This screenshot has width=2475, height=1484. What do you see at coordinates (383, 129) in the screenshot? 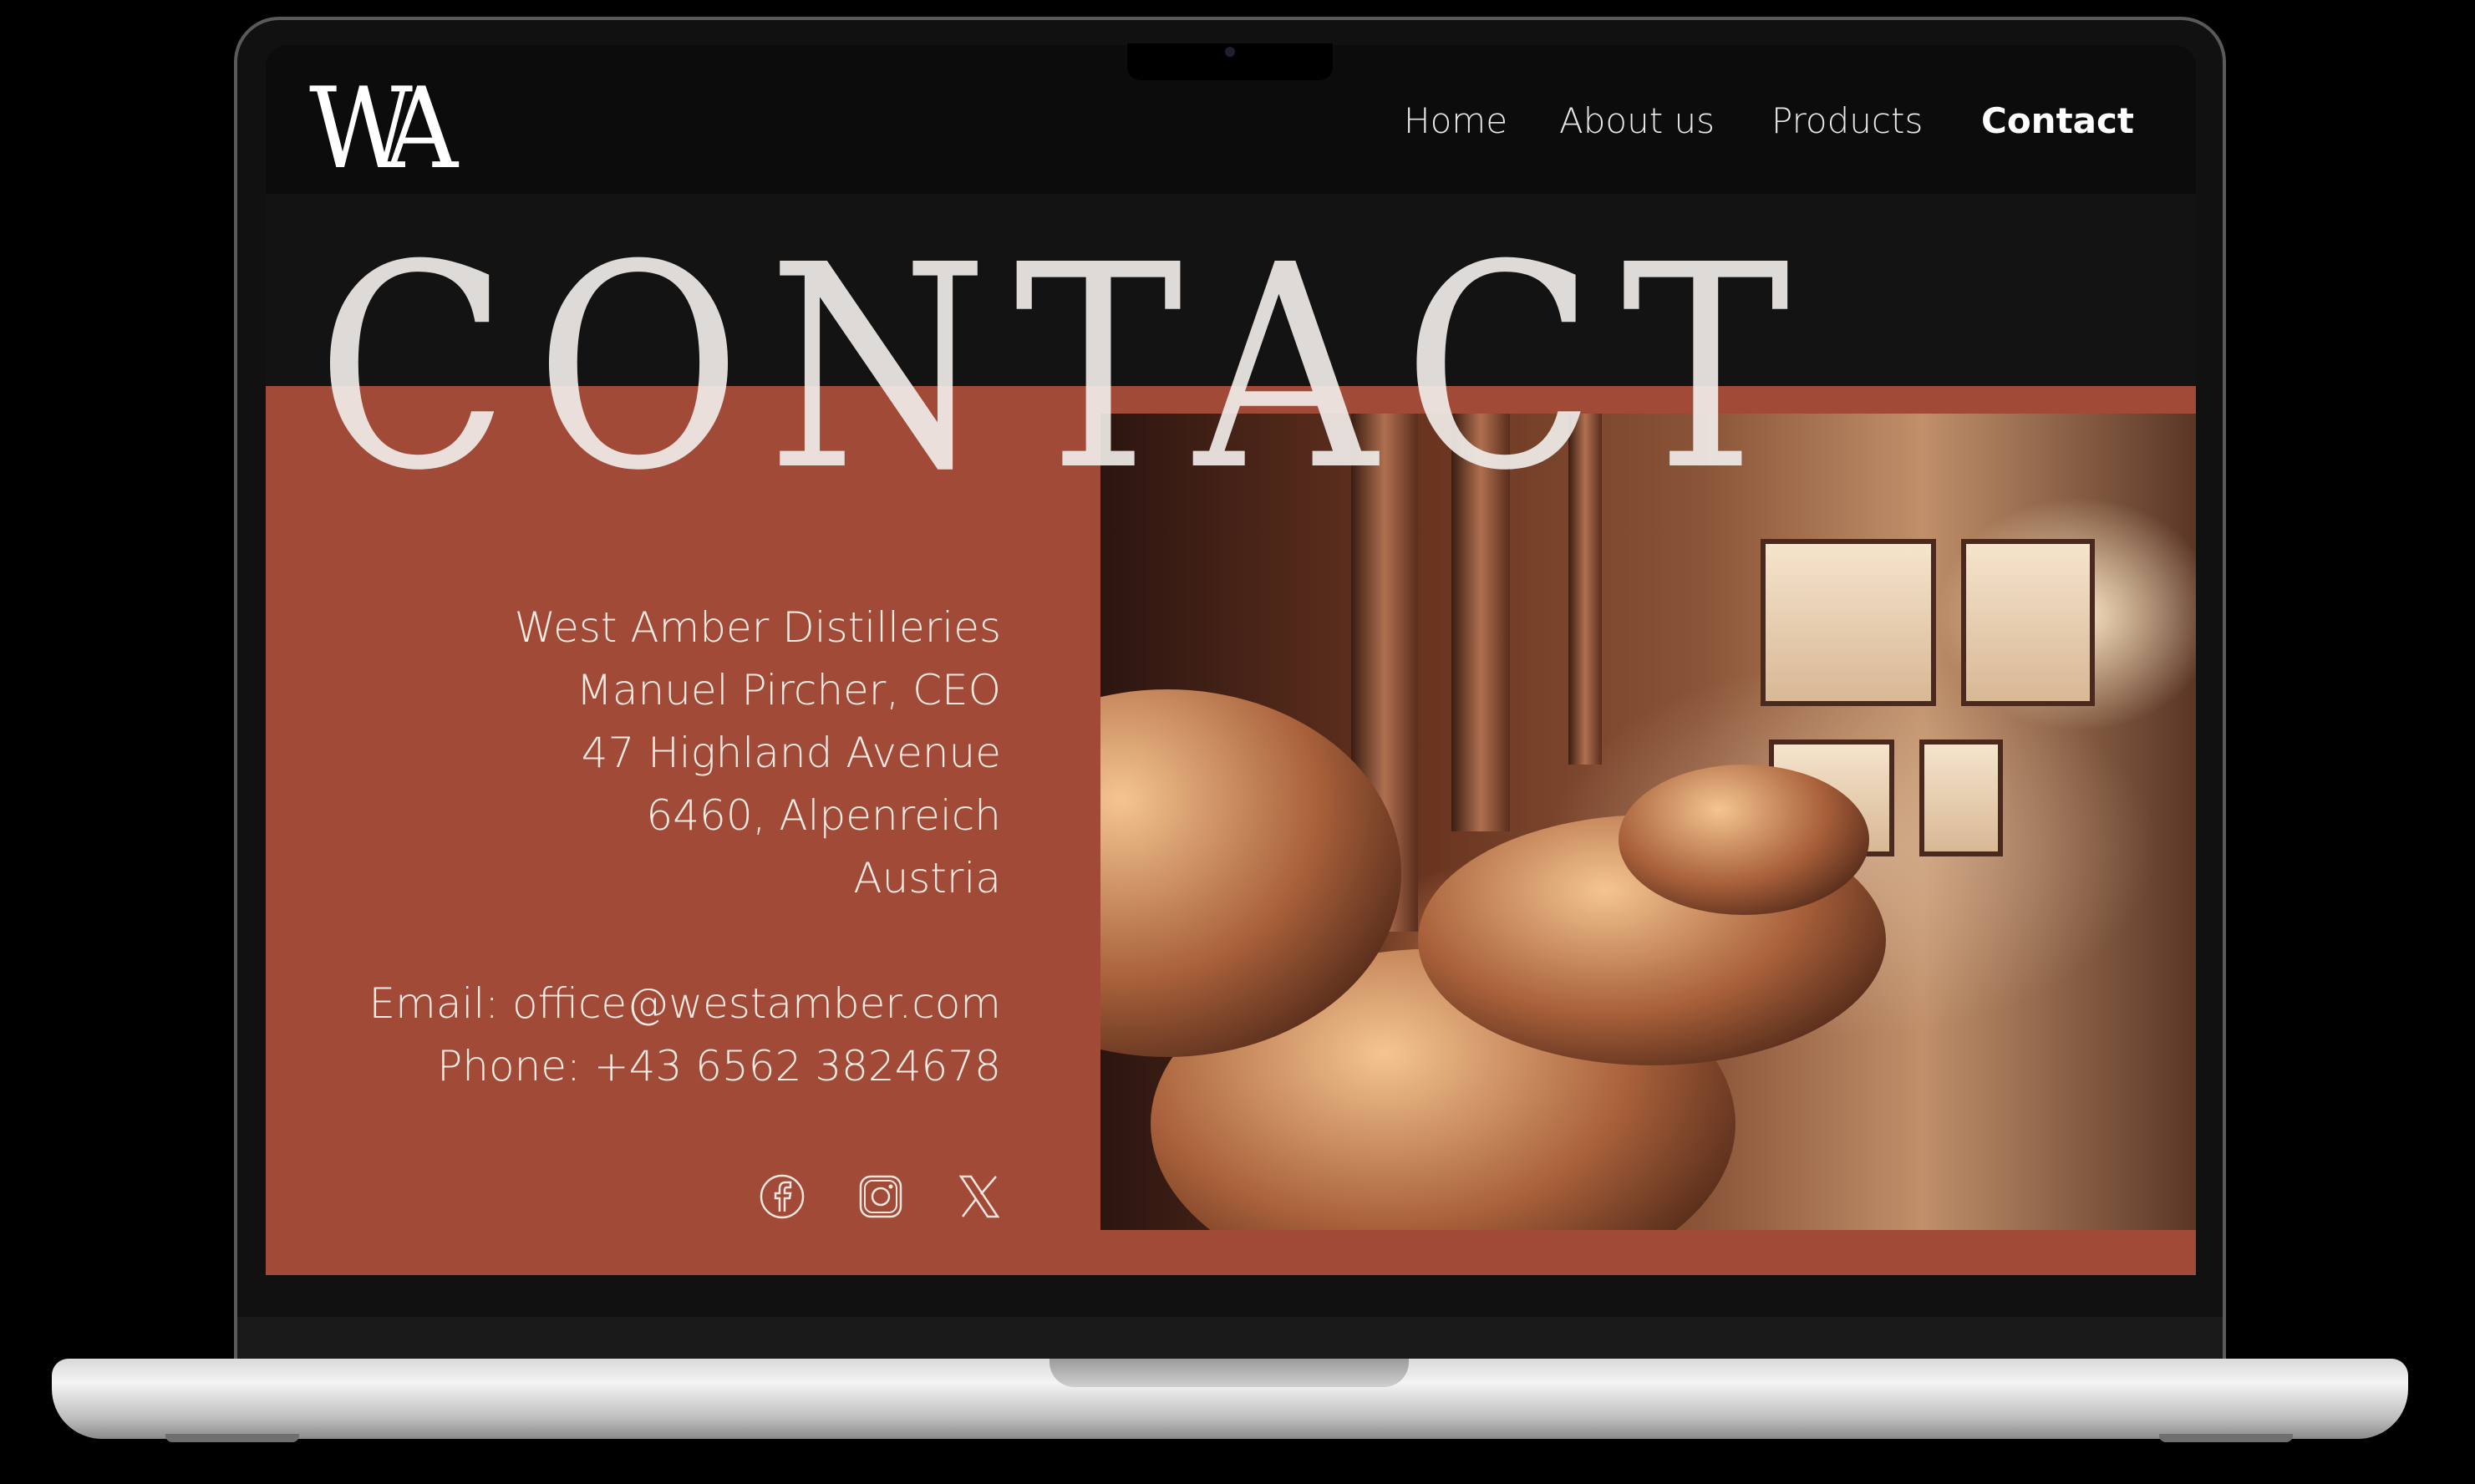
I see `brand-logo: WA` at bounding box center [383, 129].